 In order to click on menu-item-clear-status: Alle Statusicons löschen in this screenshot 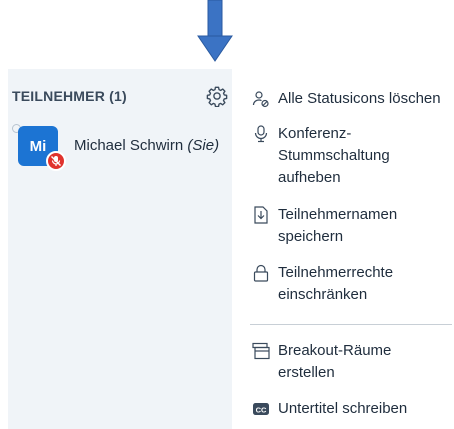, I will do `click(352, 99)`.